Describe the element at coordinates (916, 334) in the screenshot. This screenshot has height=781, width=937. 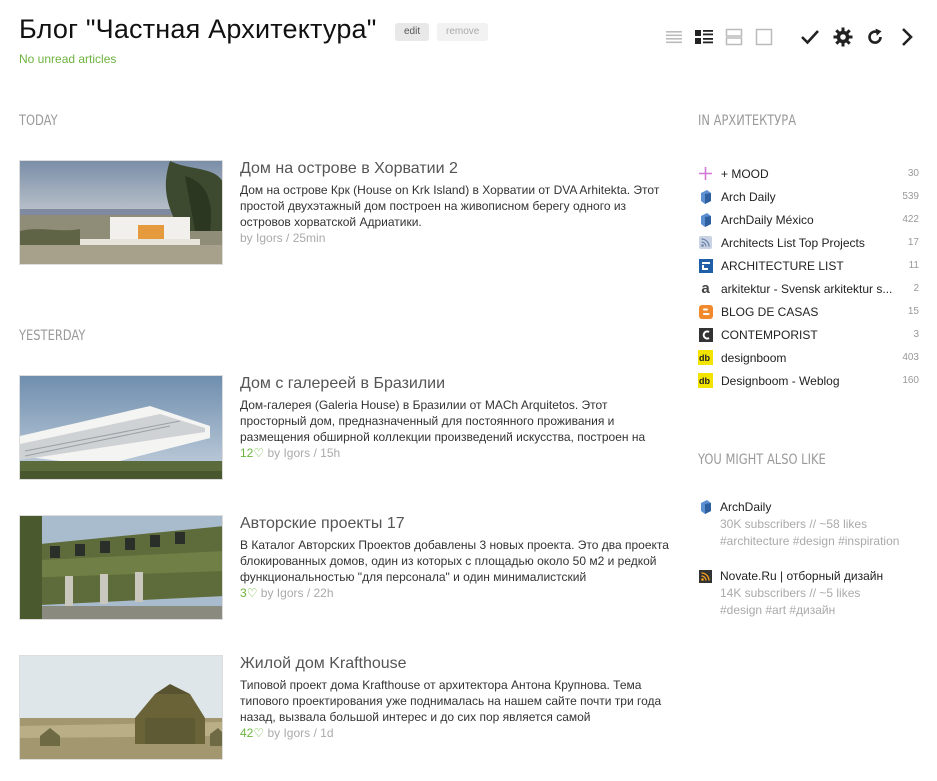
I see `unread-count: 3` at that location.